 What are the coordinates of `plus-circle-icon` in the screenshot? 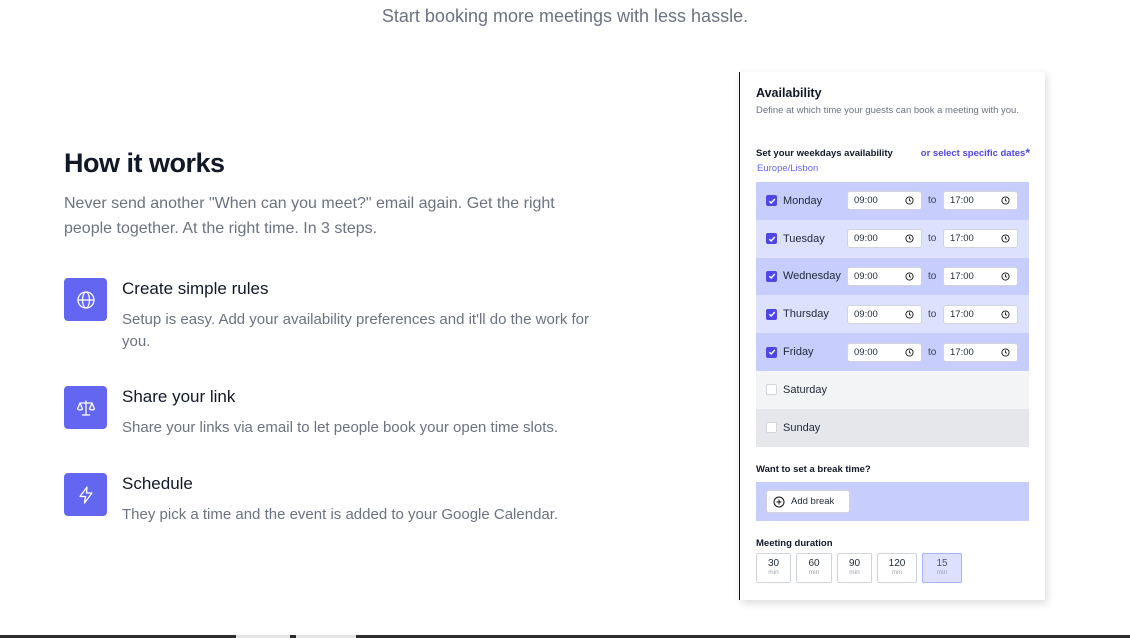 It's located at (779, 501).